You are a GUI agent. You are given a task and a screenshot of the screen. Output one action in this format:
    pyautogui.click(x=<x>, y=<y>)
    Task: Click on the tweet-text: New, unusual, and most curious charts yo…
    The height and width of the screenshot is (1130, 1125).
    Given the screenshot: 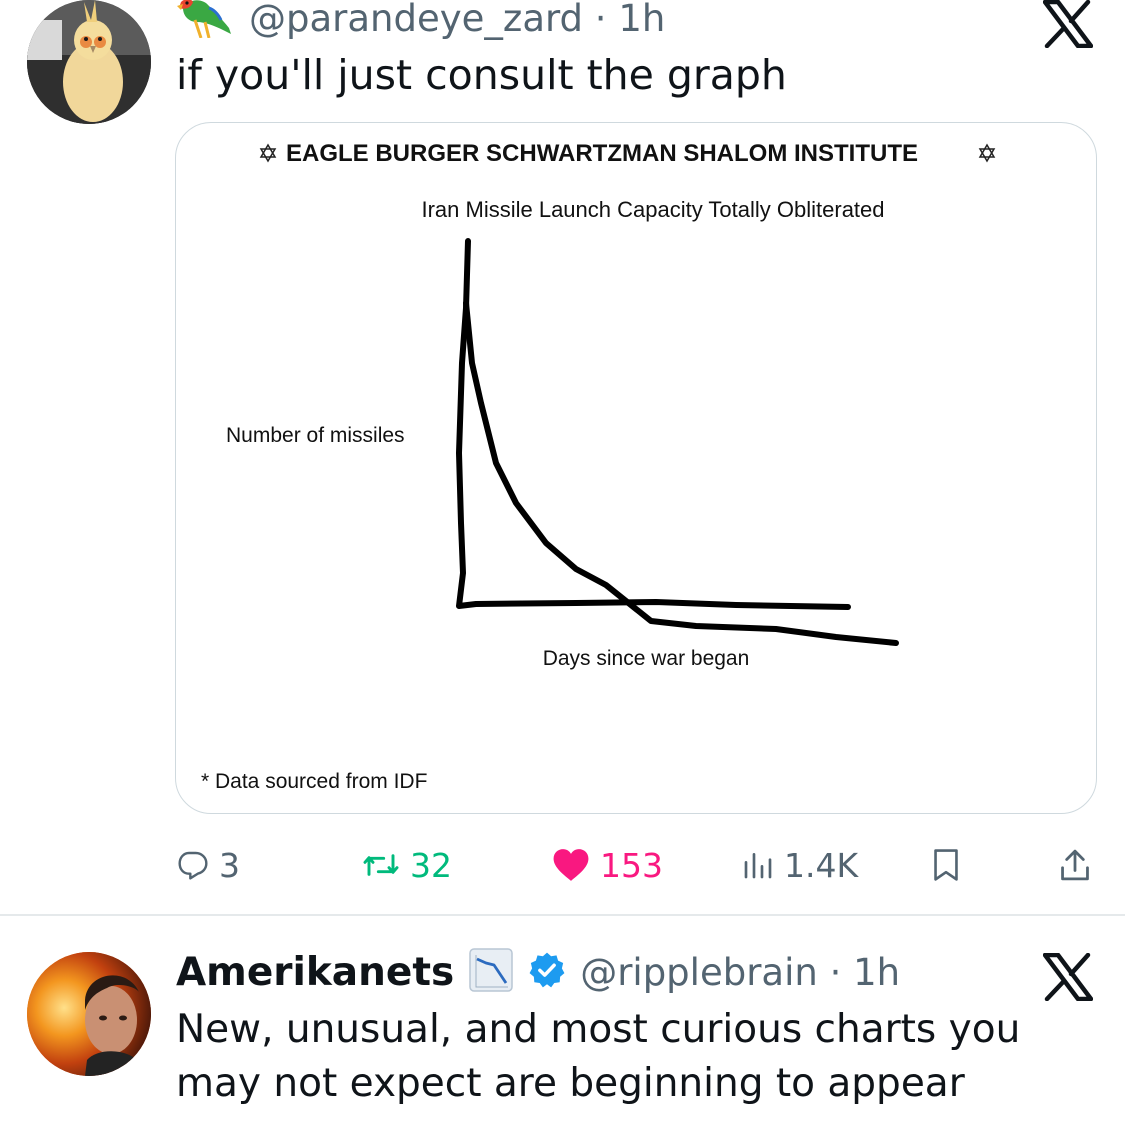 What is the action you would take?
    pyautogui.click(x=598, y=1056)
    